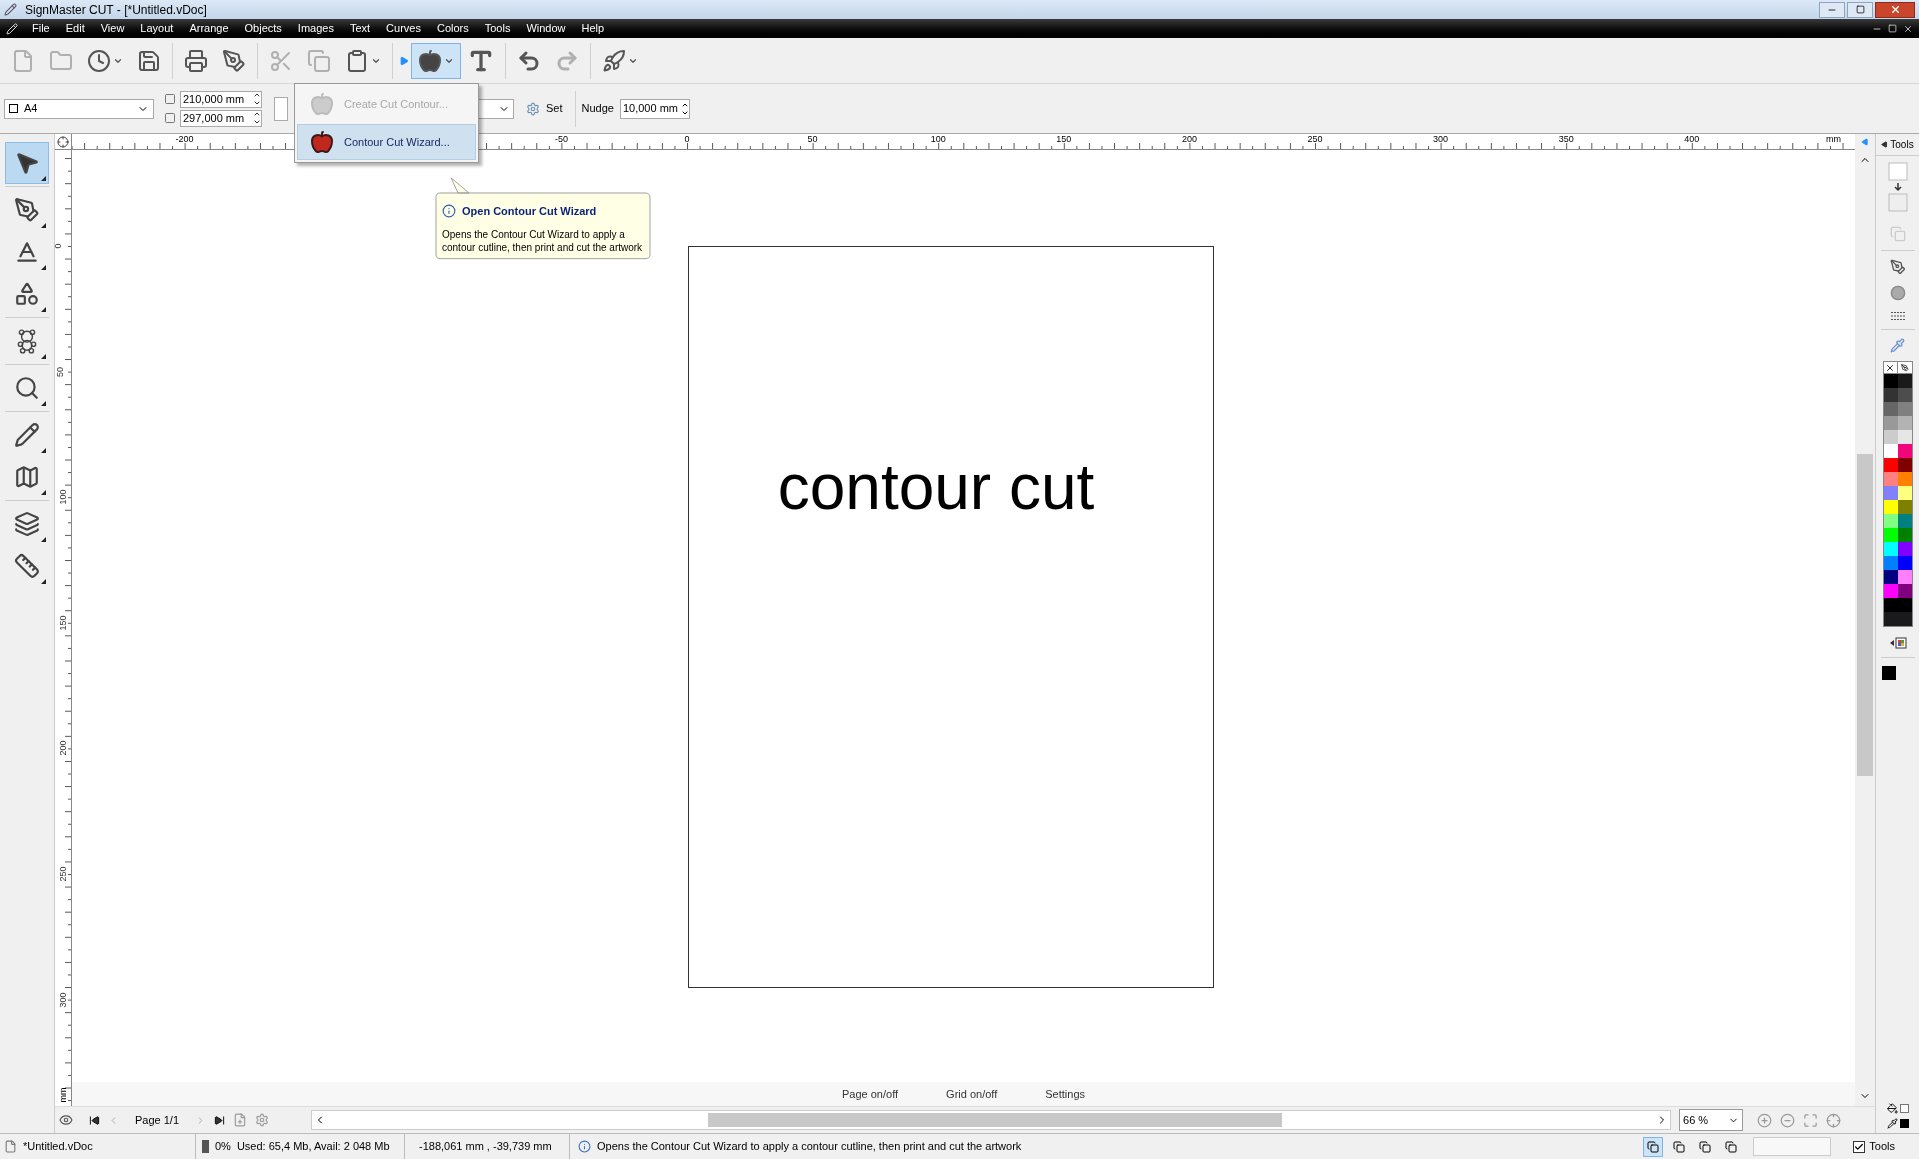  Describe the element at coordinates (221, 99) in the screenshot. I see `width-field: 210,000 mm` at that location.